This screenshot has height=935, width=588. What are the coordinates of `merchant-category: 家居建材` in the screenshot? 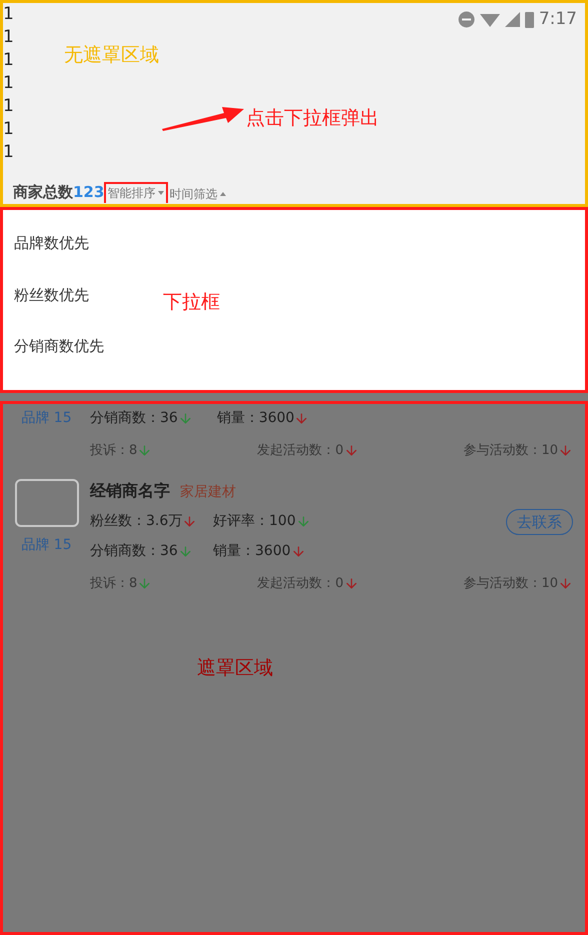 It's located at (208, 492).